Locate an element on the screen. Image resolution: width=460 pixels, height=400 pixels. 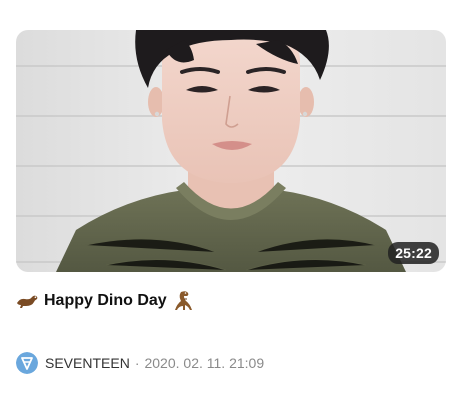
t-rex-icon is located at coordinates (183, 300).